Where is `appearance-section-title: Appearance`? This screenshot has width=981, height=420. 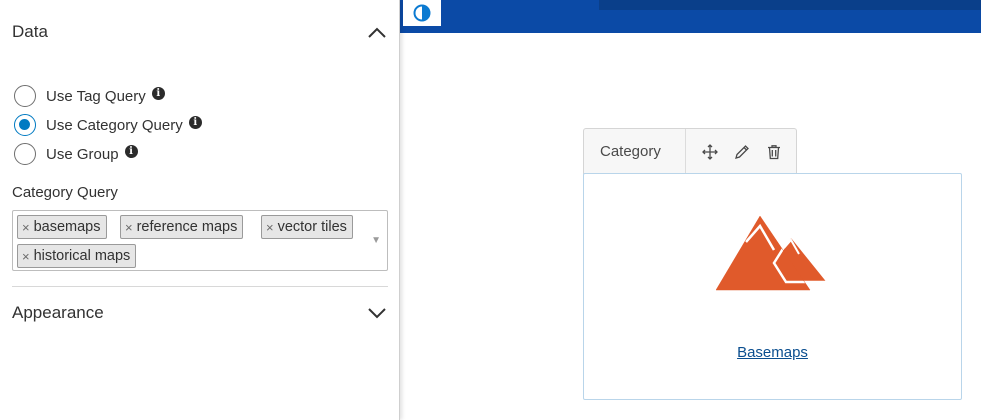
appearance-section-title: Appearance is located at coordinates (58, 312).